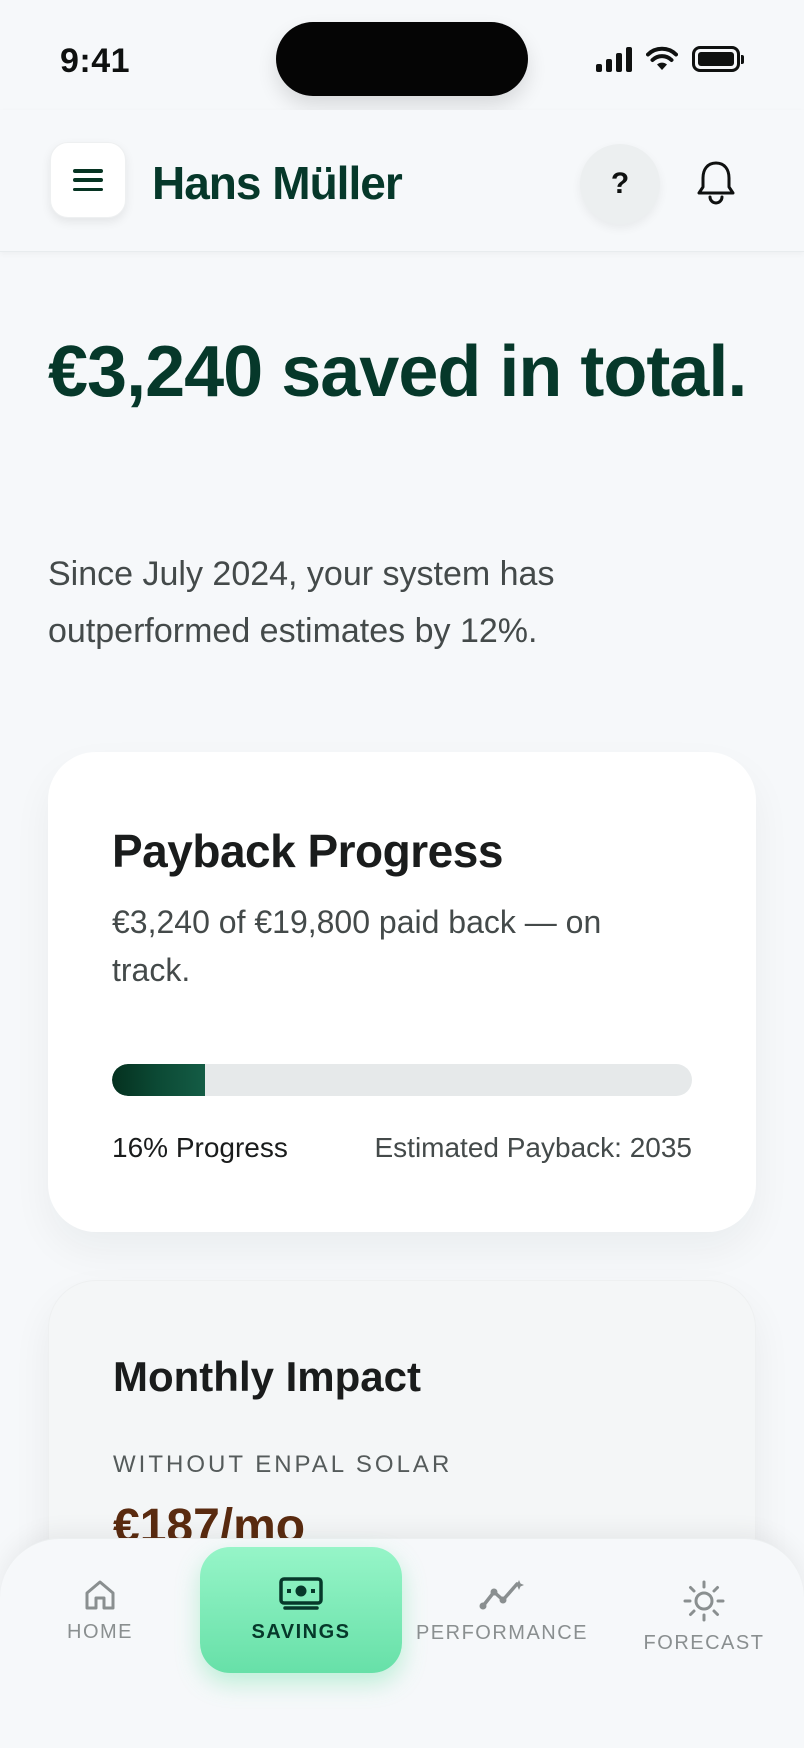 The image size is (804, 1748). I want to click on progress-percent-label: 16% Progress, so click(200, 1147).